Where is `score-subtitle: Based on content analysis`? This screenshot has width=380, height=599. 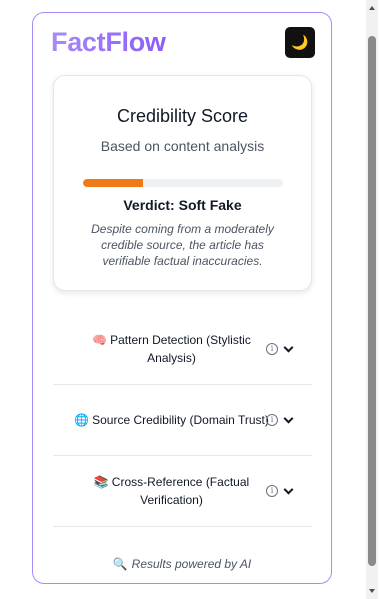 score-subtitle: Based on content analysis is located at coordinates (182, 146).